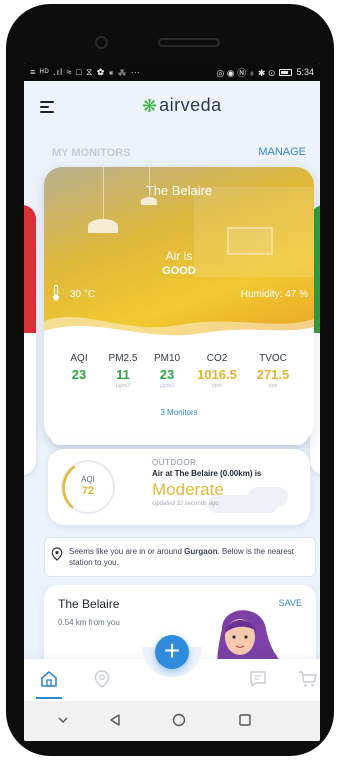  Describe the element at coordinates (179, 327) in the screenshot. I see `wave-decoration` at that location.